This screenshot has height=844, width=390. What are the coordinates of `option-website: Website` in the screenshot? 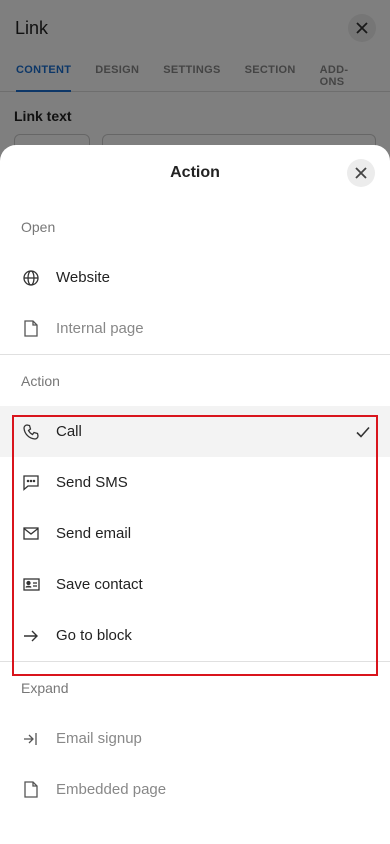 It's located at (195, 277).